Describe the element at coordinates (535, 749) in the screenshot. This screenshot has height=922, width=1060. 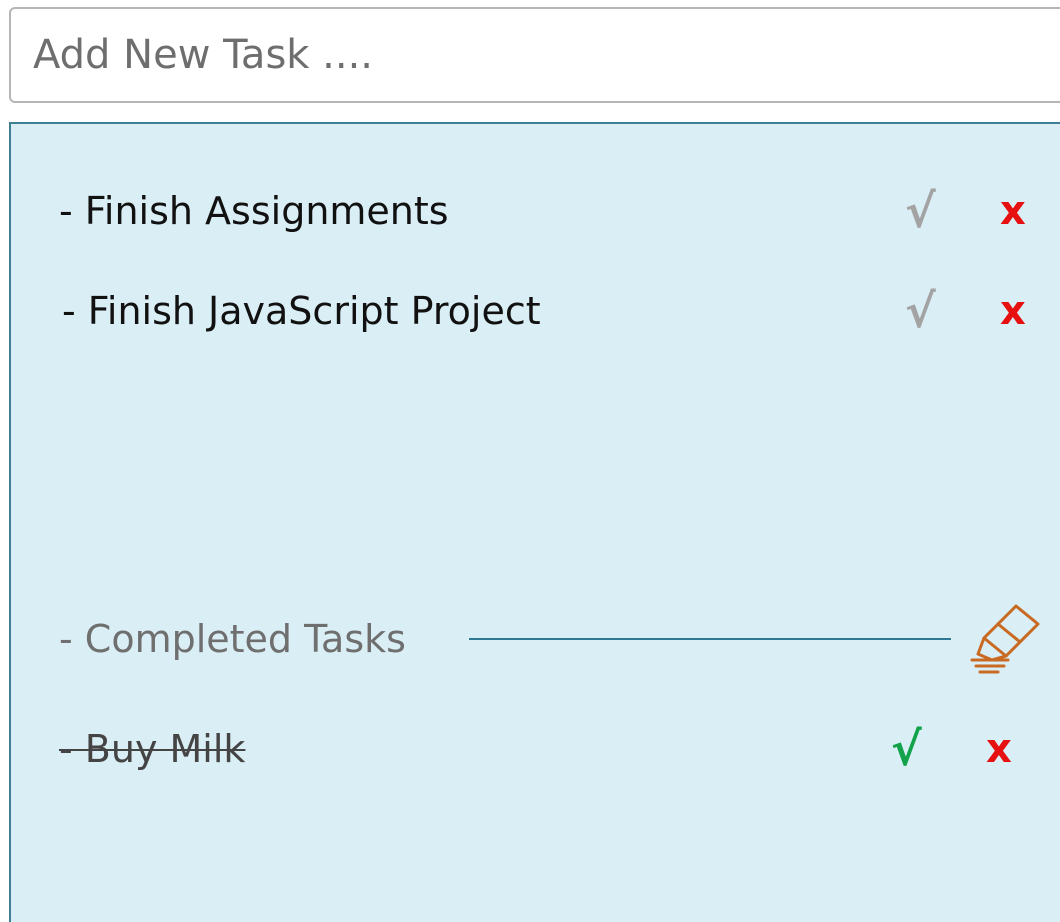
I see `completed-task-row: - Buy Milk √ x` at that location.